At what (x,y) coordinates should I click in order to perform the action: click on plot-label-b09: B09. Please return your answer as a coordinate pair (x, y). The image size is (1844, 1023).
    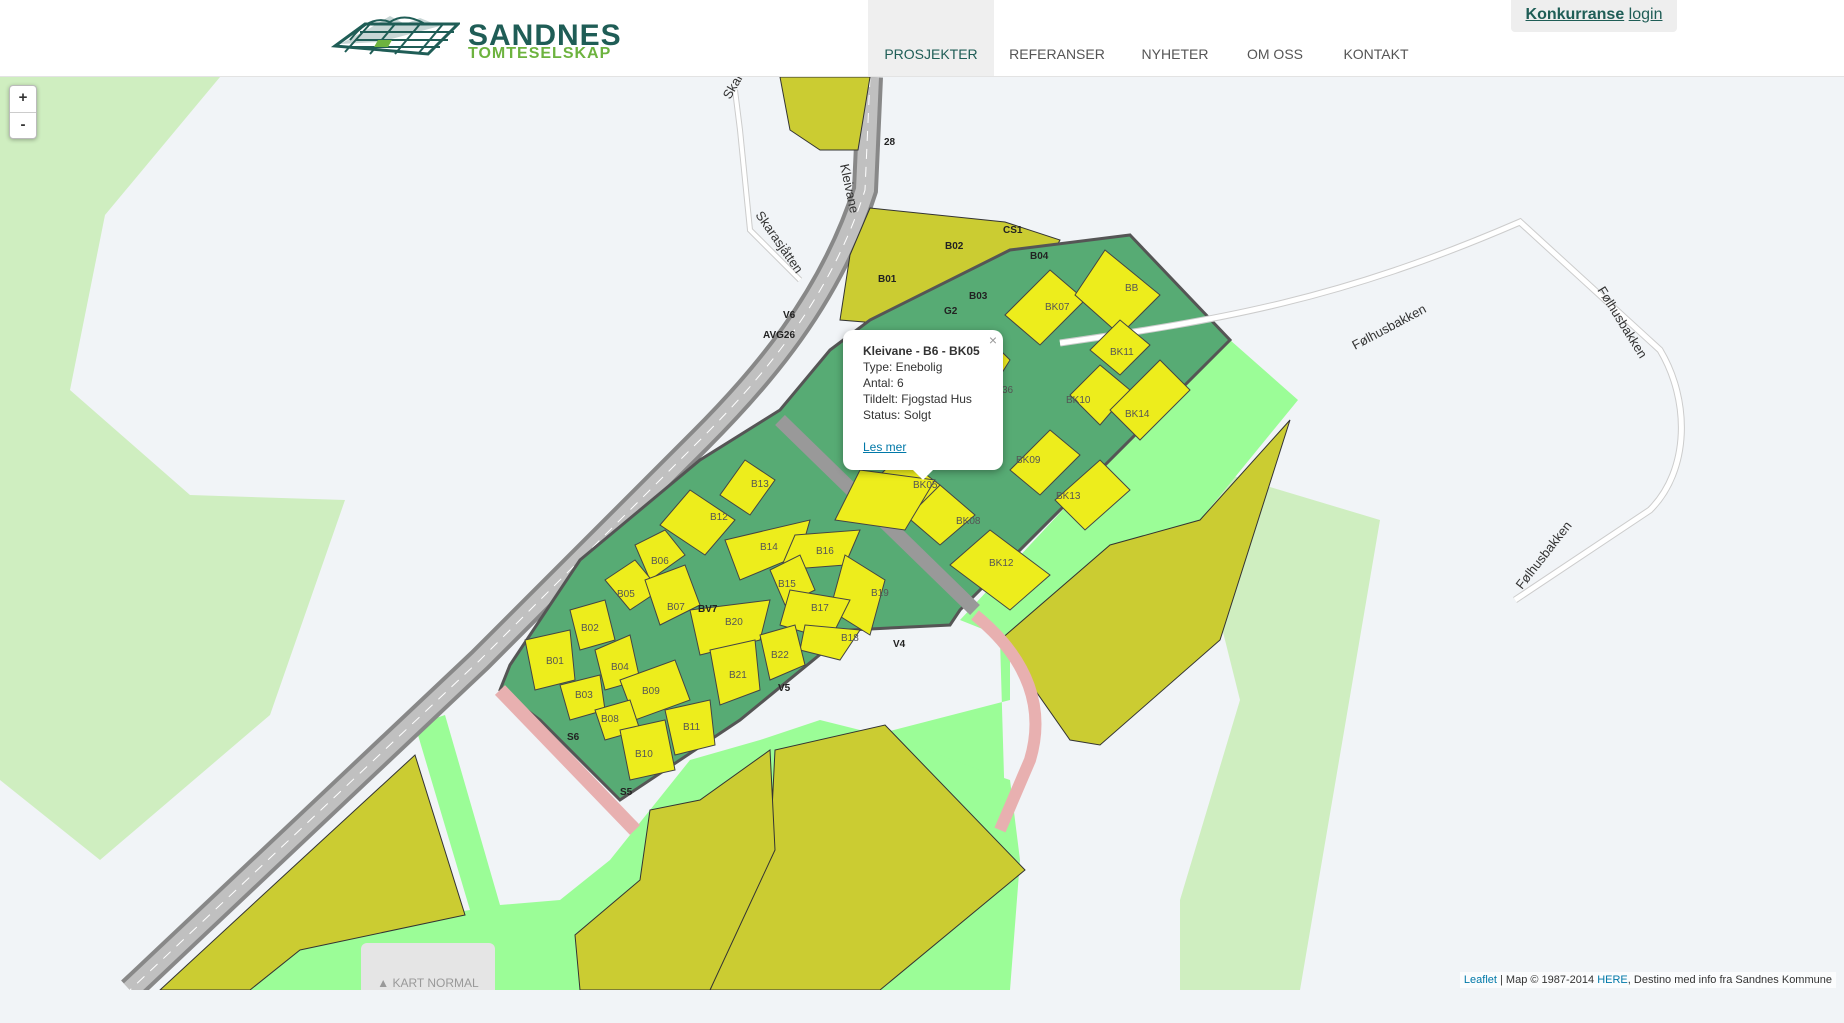
    Looking at the image, I should click on (651, 691).